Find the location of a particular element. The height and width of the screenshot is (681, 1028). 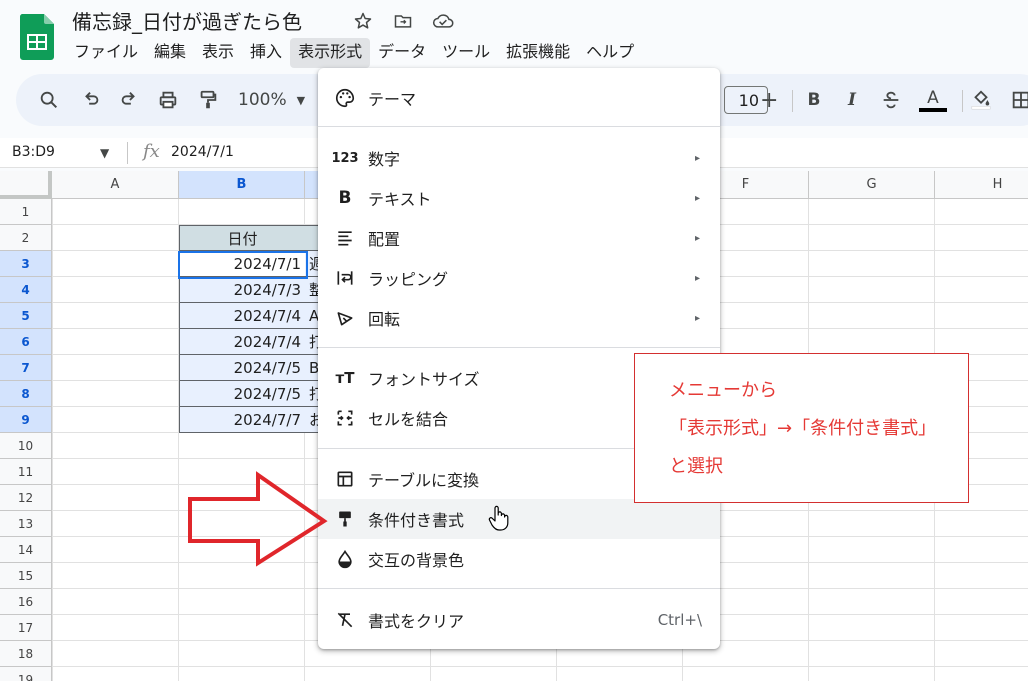

text-color-icon: A is located at coordinates (933, 100).